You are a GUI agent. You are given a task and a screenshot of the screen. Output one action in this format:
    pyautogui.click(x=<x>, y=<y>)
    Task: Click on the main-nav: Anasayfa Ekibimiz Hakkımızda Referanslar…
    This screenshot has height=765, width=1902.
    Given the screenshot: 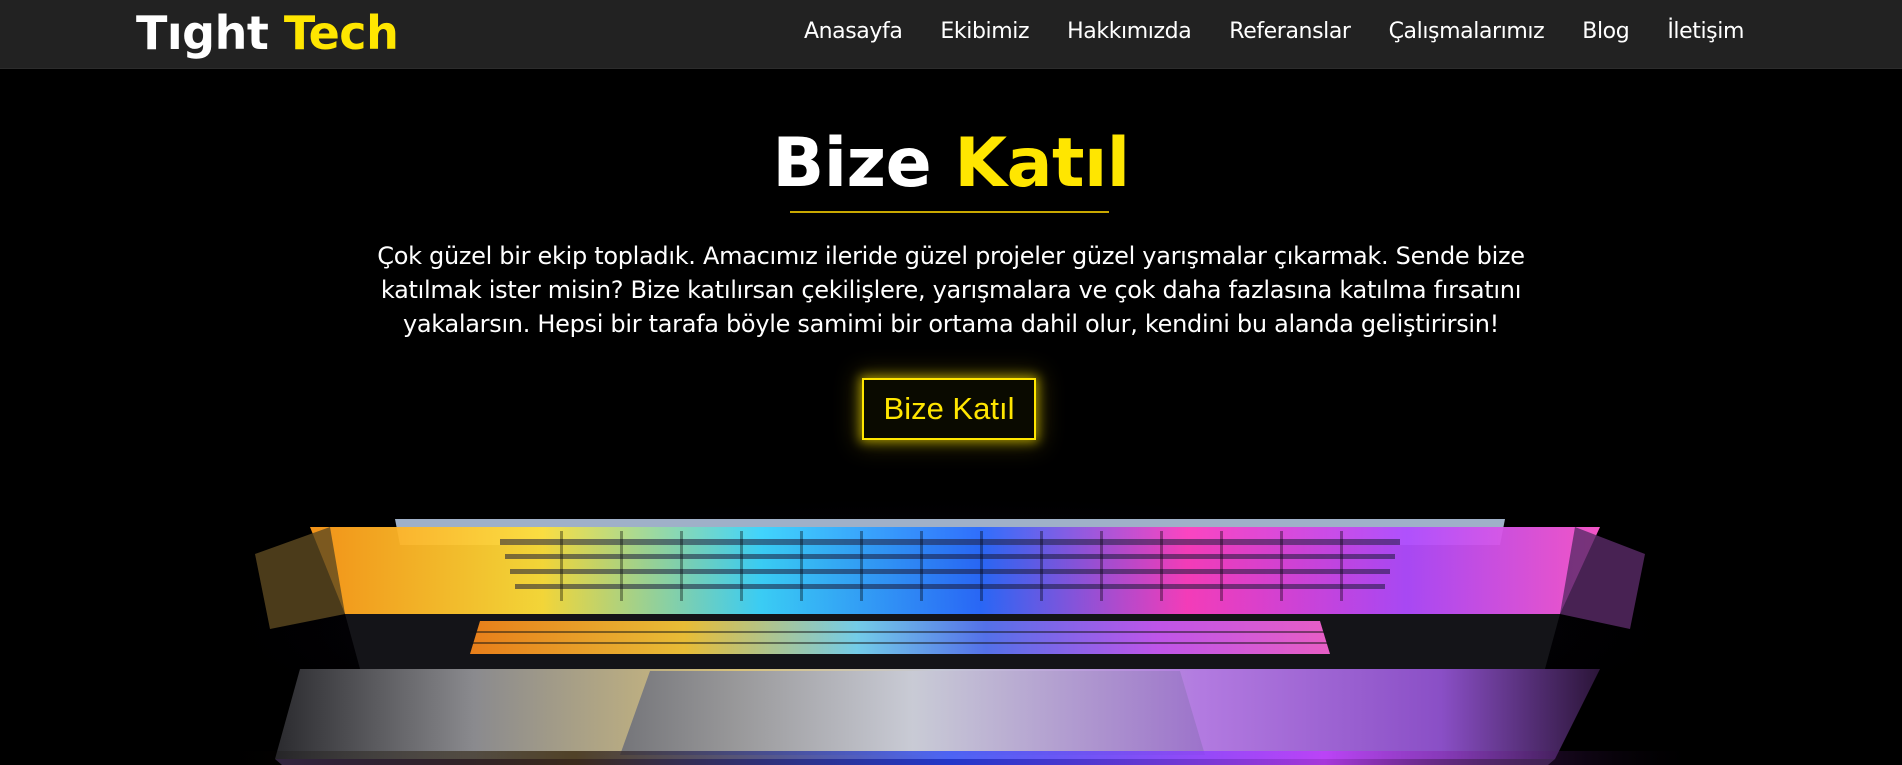 What is the action you would take?
    pyautogui.click(x=1264, y=31)
    